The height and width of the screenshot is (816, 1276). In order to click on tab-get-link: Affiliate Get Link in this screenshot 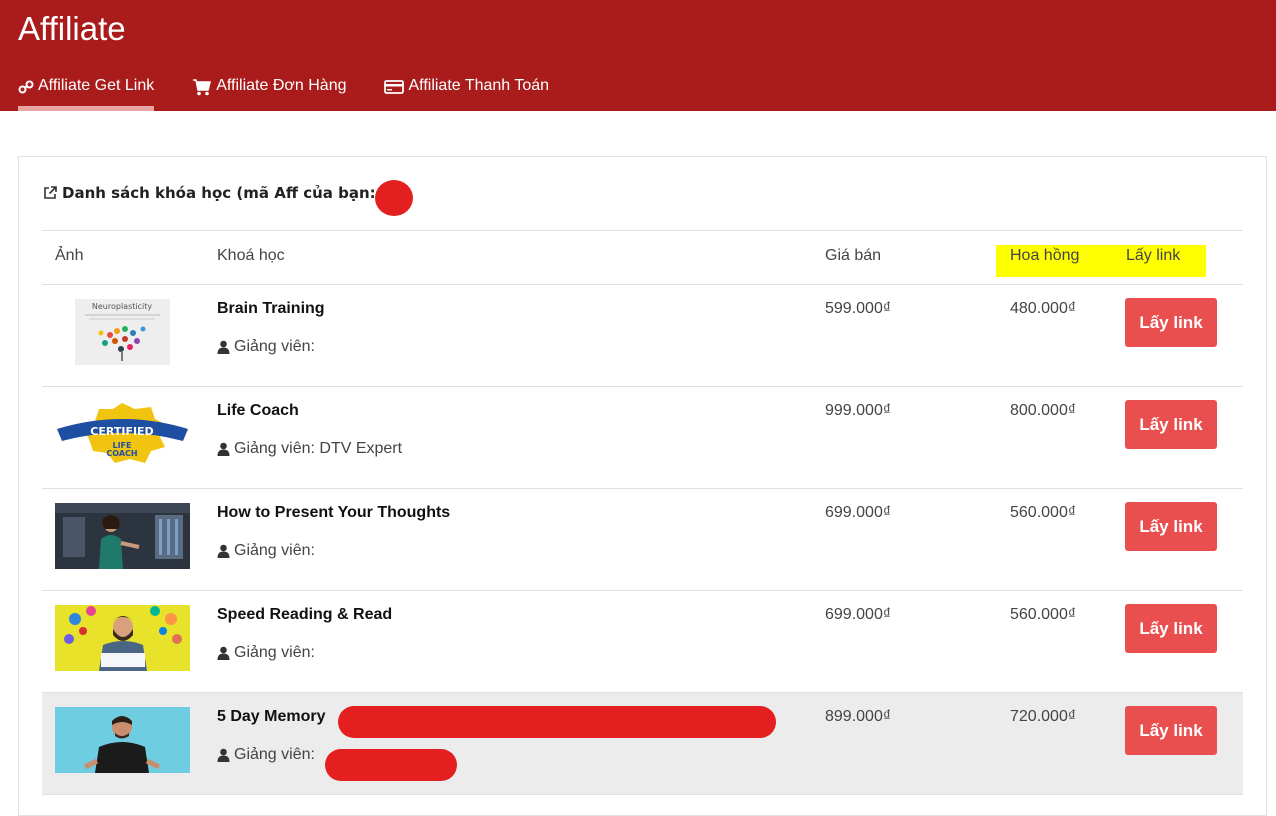, I will do `click(86, 92)`.